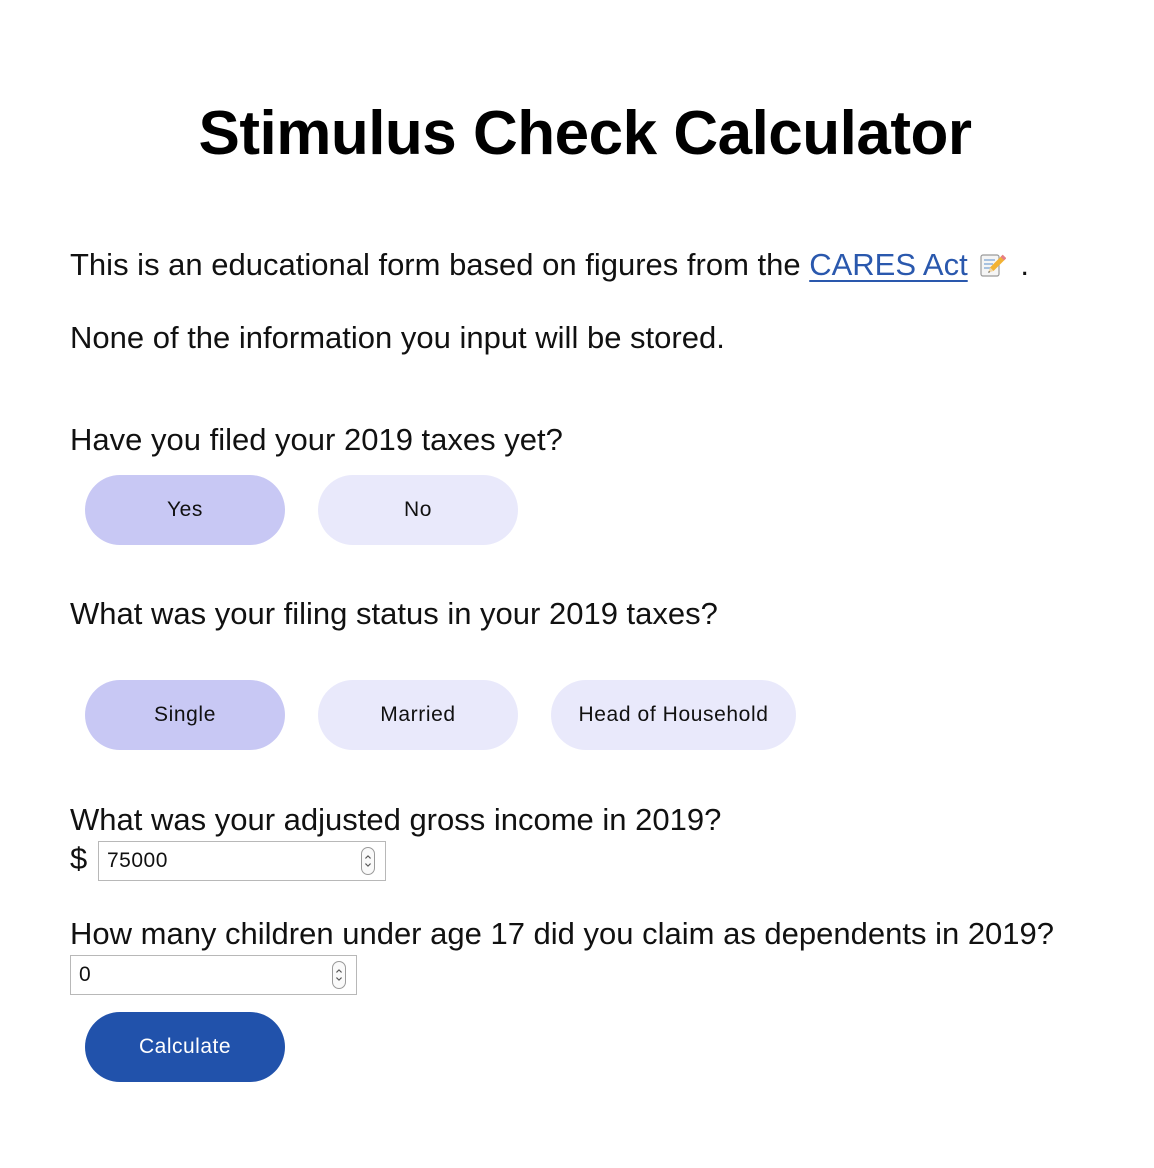 The height and width of the screenshot is (1168, 1154). Describe the element at coordinates (185, 510) in the screenshot. I see `filed-yes-button: Yes` at that location.